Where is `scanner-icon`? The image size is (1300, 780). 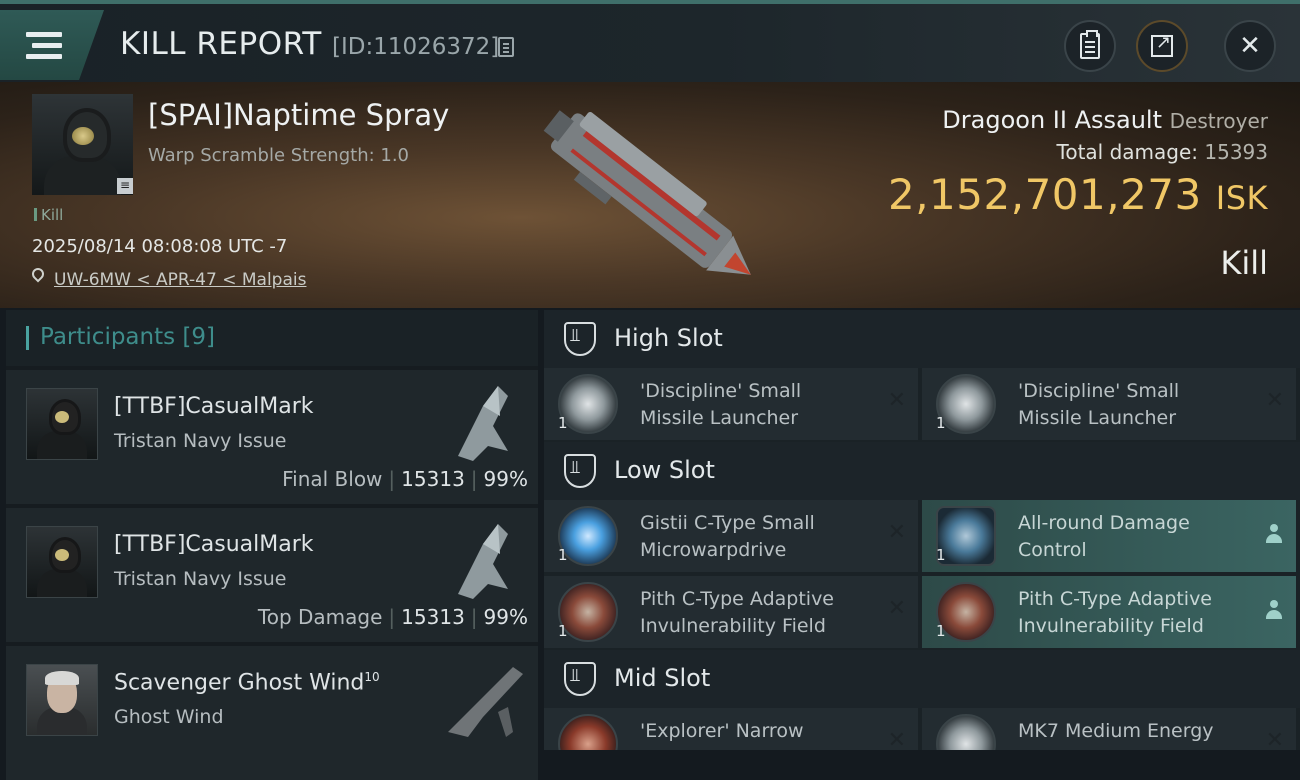 scanner-icon is located at coordinates (588, 732).